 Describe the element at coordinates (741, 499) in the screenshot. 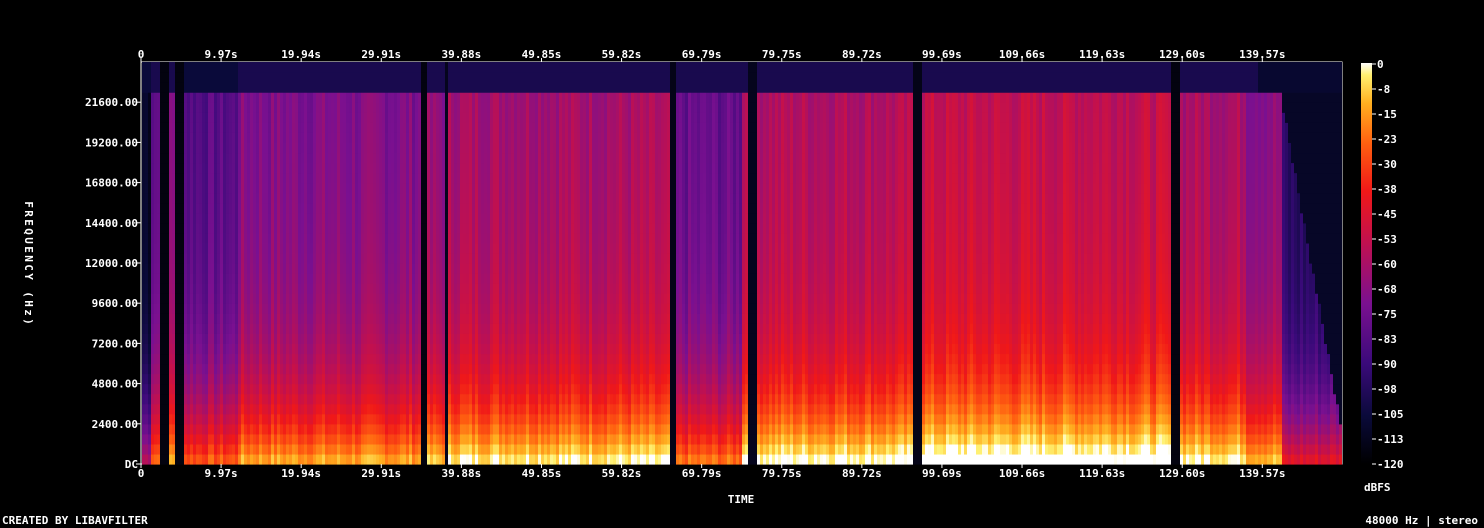

I see `x-axis-label: TIME` at that location.